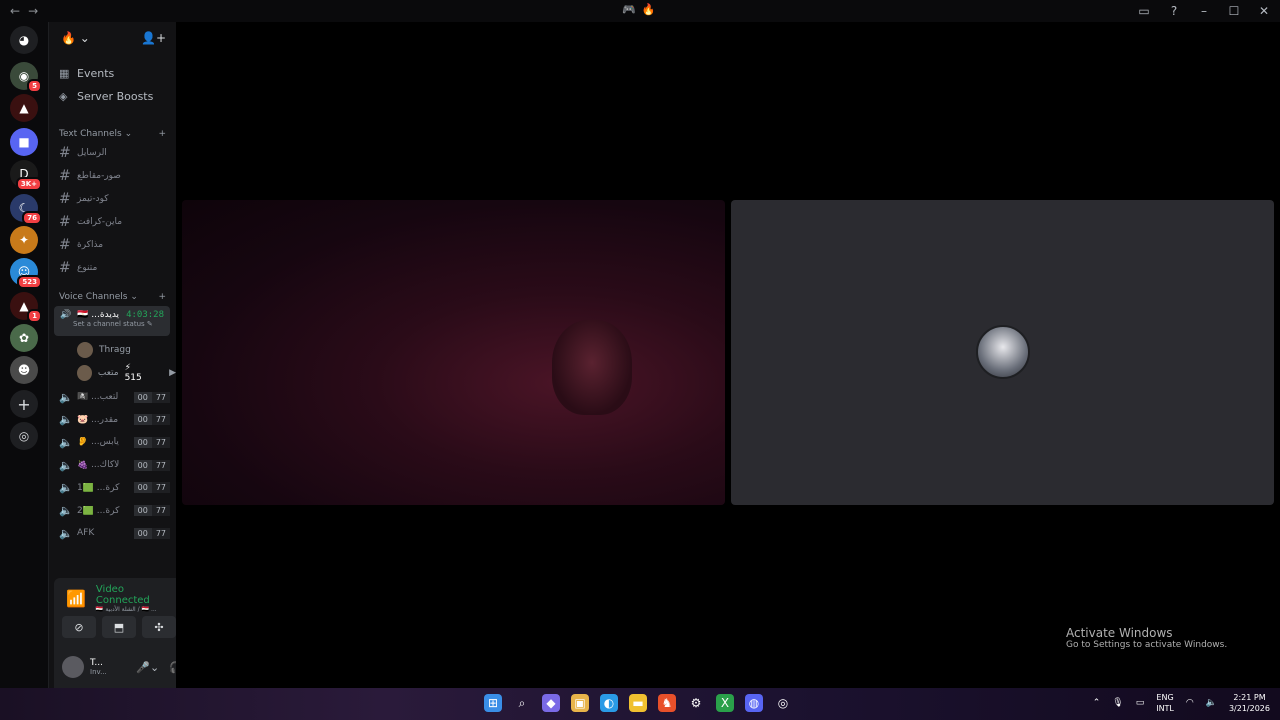 The height and width of the screenshot is (720, 1280). What do you see at coordinates (114, 533) in the screenshot?
I see `voice-channel: 🔈 AFK 00 77` at bounding box center [114, 533].